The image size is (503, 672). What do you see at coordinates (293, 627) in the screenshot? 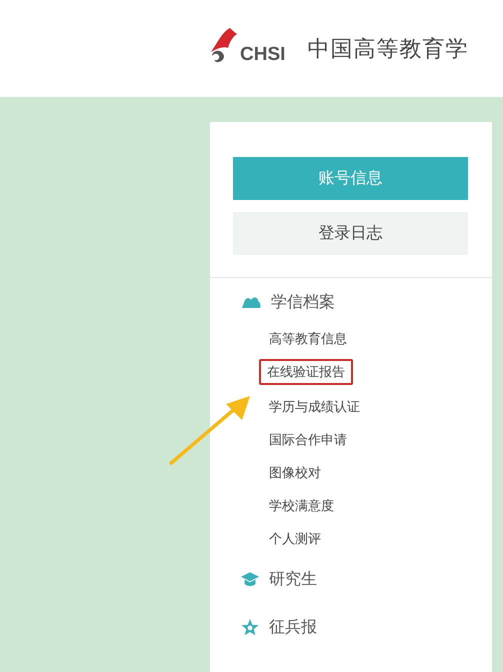
I see `section-title: 征兵报` at bounding box center [293, 627].